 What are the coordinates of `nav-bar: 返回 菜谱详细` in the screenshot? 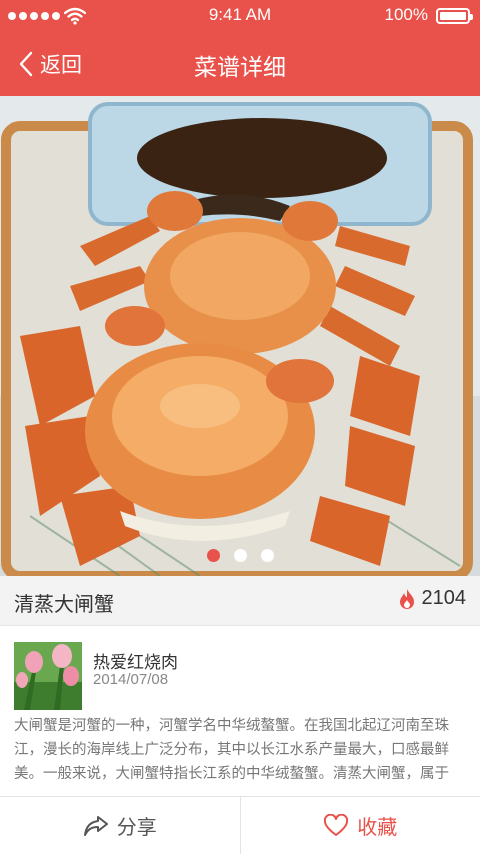 It's located at (240, 64).